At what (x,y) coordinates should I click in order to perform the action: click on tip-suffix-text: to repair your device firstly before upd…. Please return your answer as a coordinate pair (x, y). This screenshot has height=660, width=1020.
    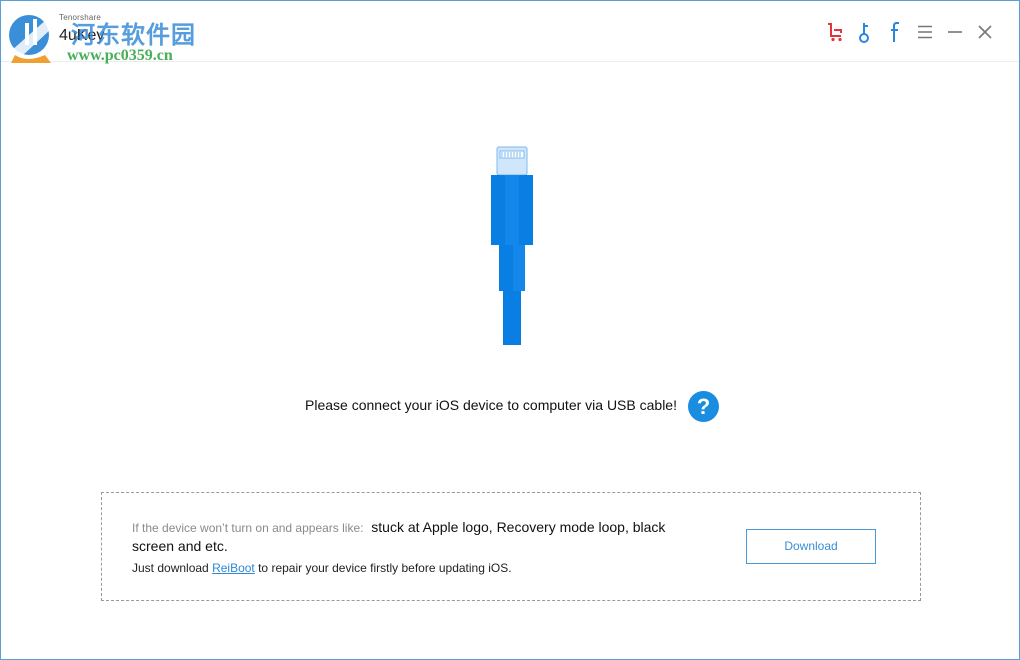
    Looking at the image, I should click on (383, 568).